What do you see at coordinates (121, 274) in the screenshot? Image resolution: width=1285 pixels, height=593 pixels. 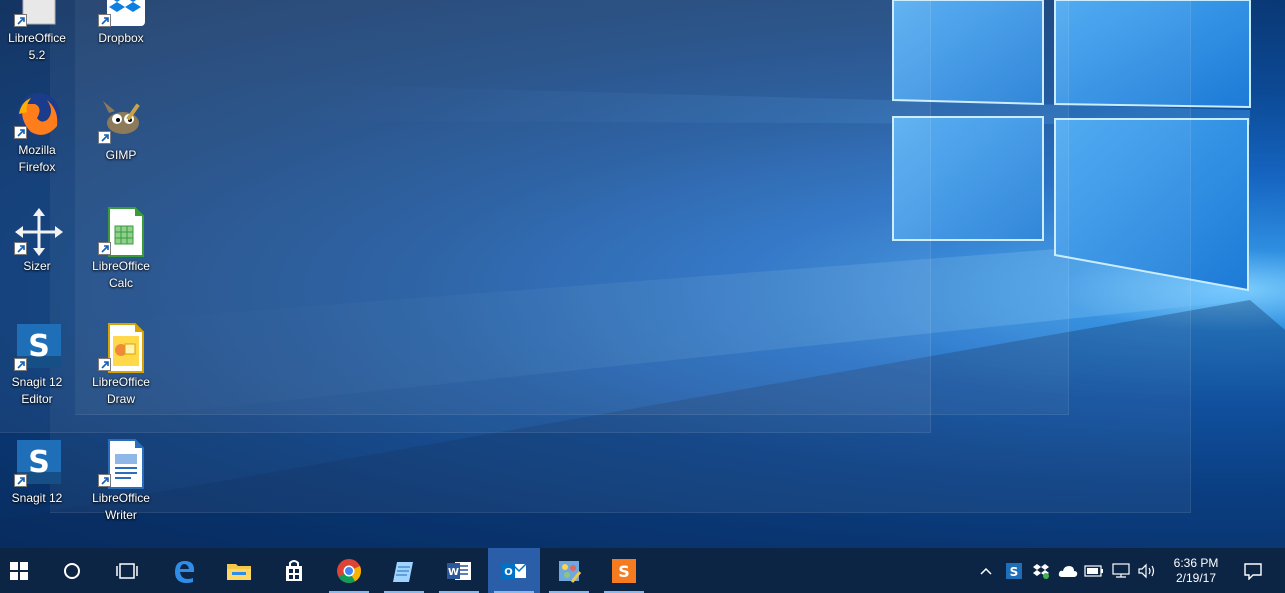 I see `icon-label: LibreOffice Calc` at bounding box center [121, 274].